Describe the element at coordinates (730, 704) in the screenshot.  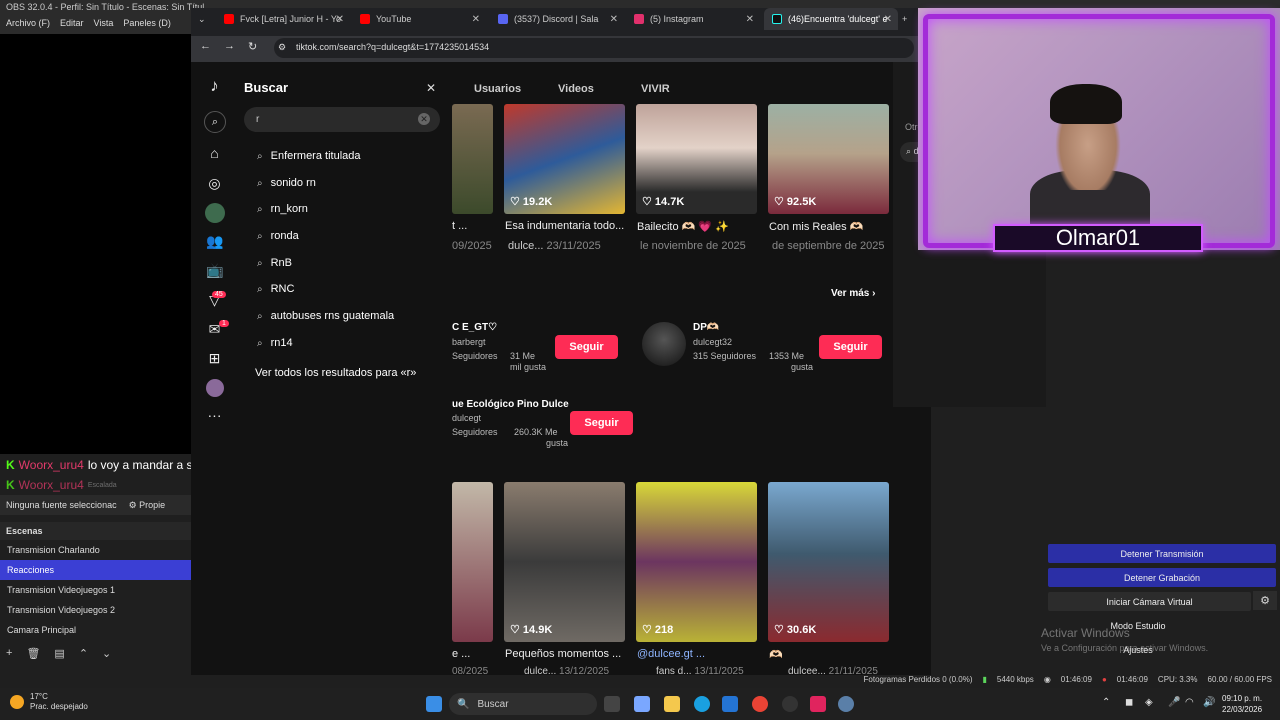
I see `store-icon` at that location.